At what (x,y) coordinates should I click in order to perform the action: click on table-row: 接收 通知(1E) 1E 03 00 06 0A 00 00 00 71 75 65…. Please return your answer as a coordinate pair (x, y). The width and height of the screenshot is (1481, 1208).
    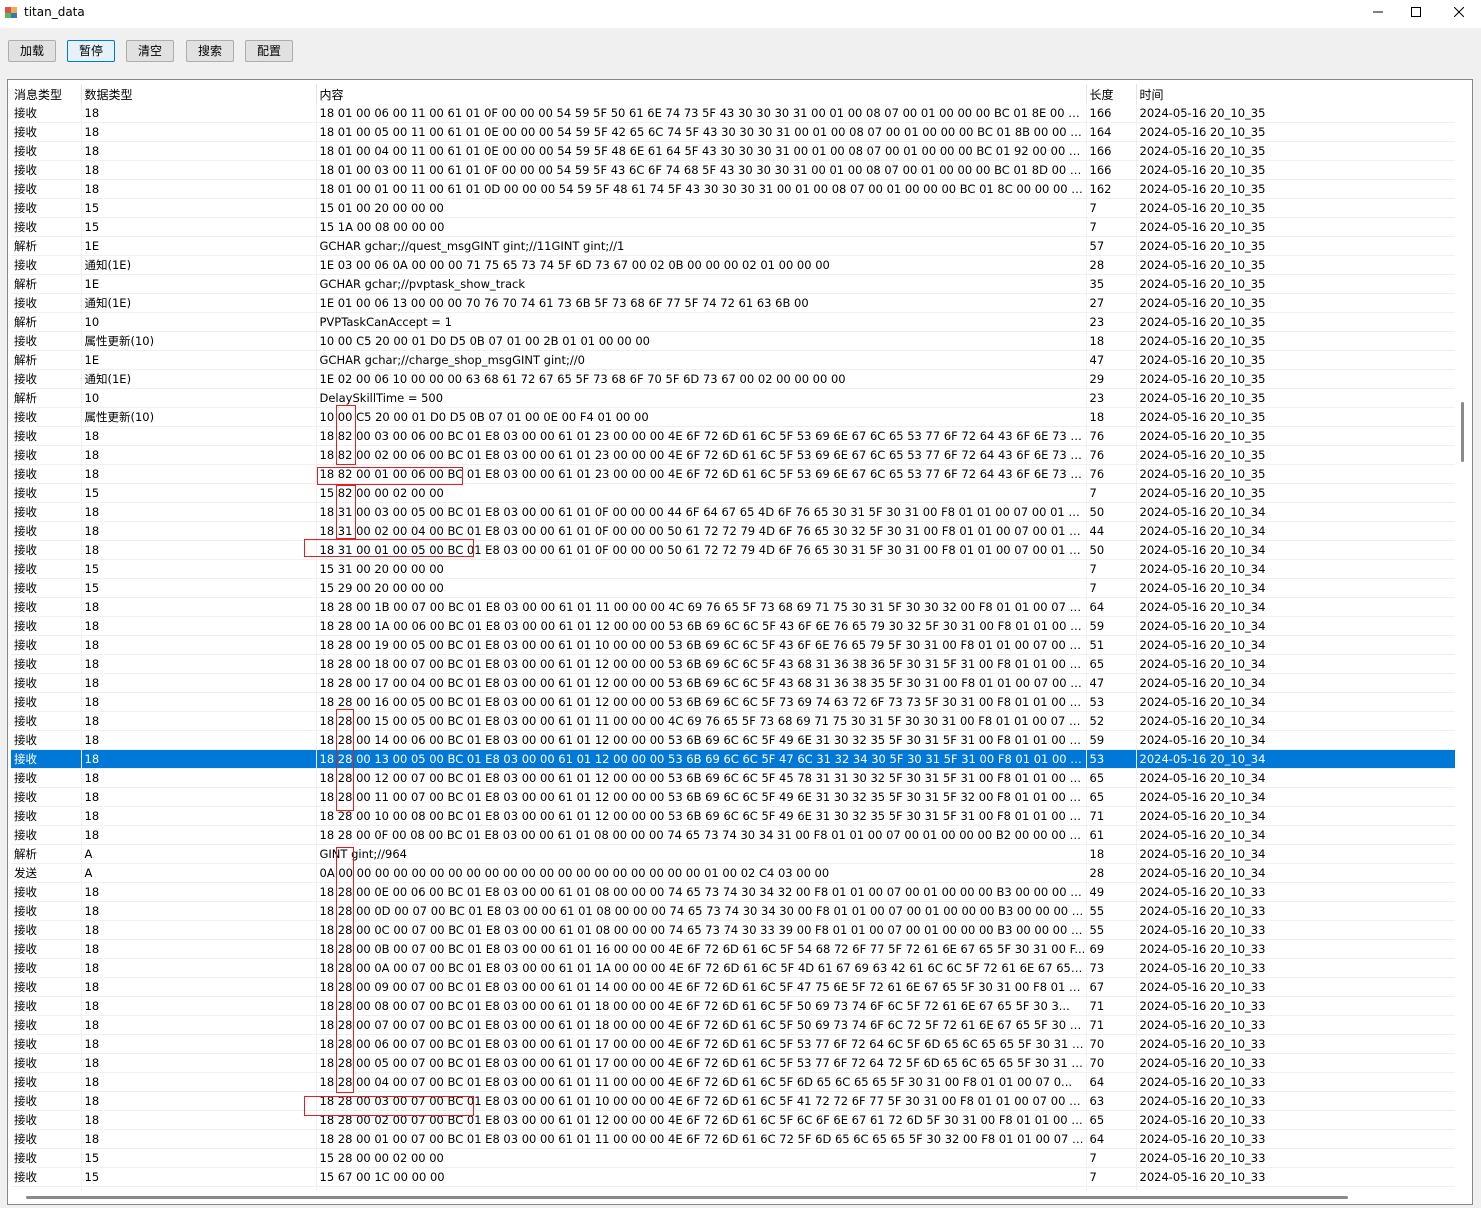
    Looking at the image, I should click on (734, 265).